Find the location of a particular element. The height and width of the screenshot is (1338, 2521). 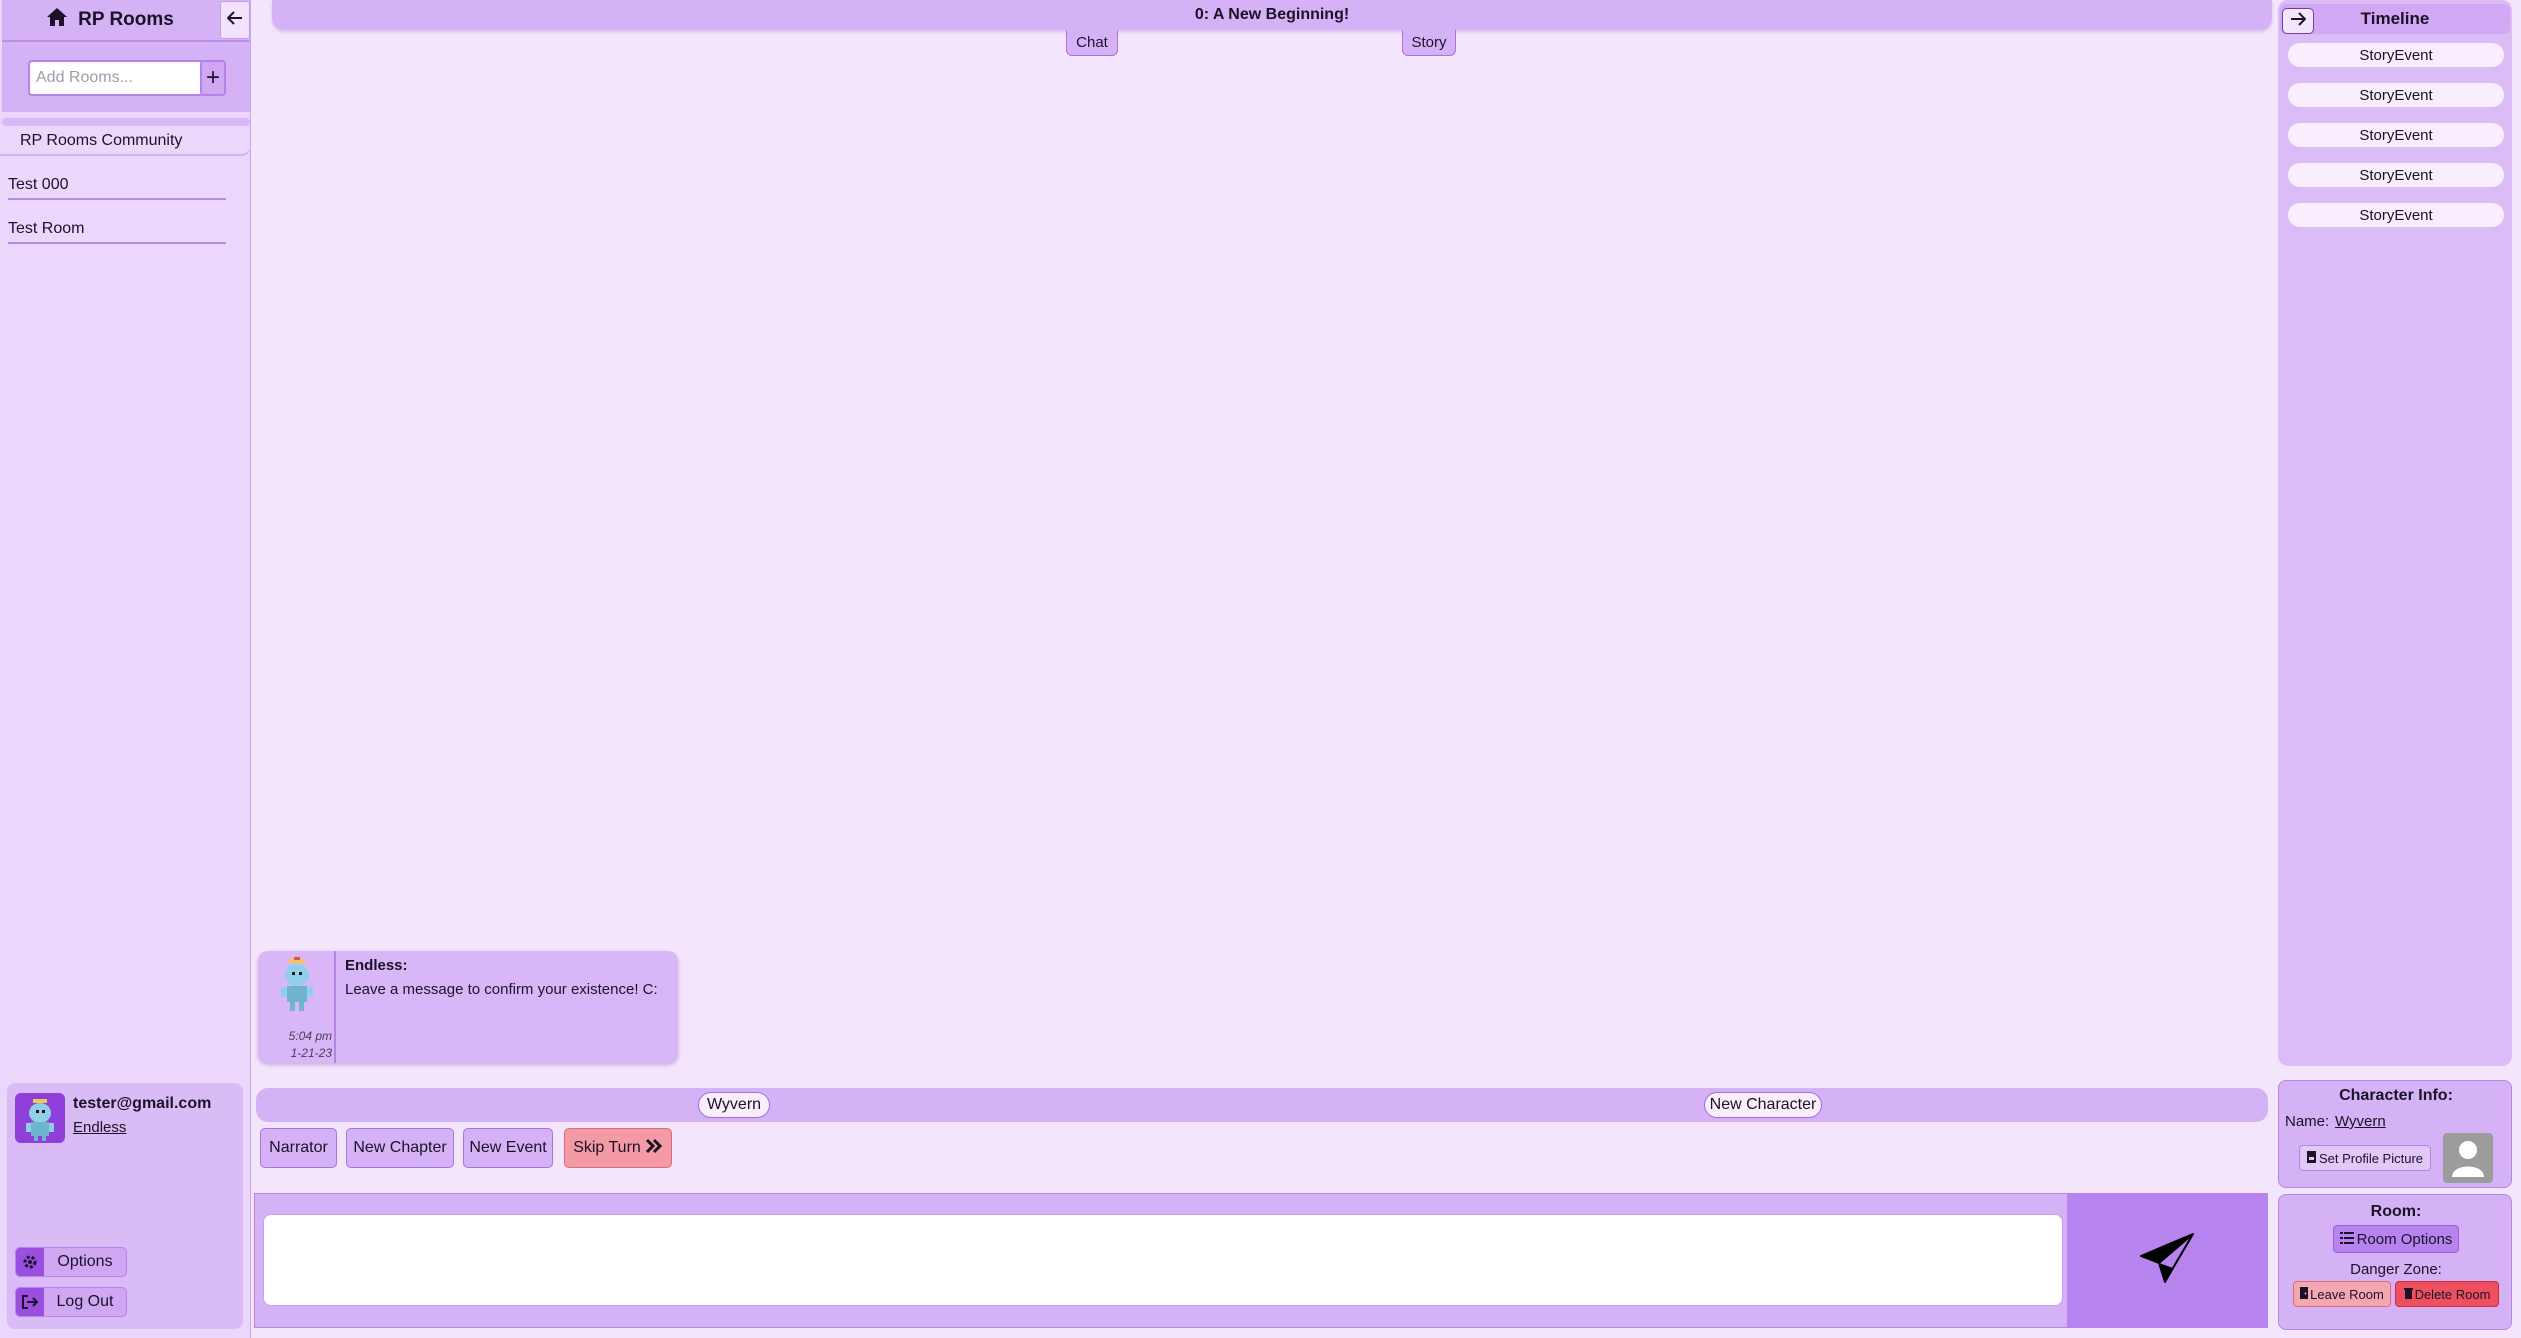

paper-plane-icon is located at coordinates (2167, 1260).